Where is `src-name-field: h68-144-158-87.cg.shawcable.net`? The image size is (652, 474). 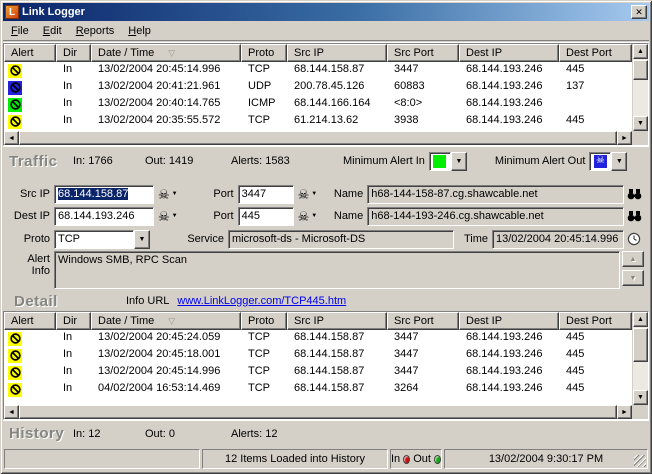 src-name-field: h68-144-158-87.cg.shawcable.net is located at coordinates (495, 194).